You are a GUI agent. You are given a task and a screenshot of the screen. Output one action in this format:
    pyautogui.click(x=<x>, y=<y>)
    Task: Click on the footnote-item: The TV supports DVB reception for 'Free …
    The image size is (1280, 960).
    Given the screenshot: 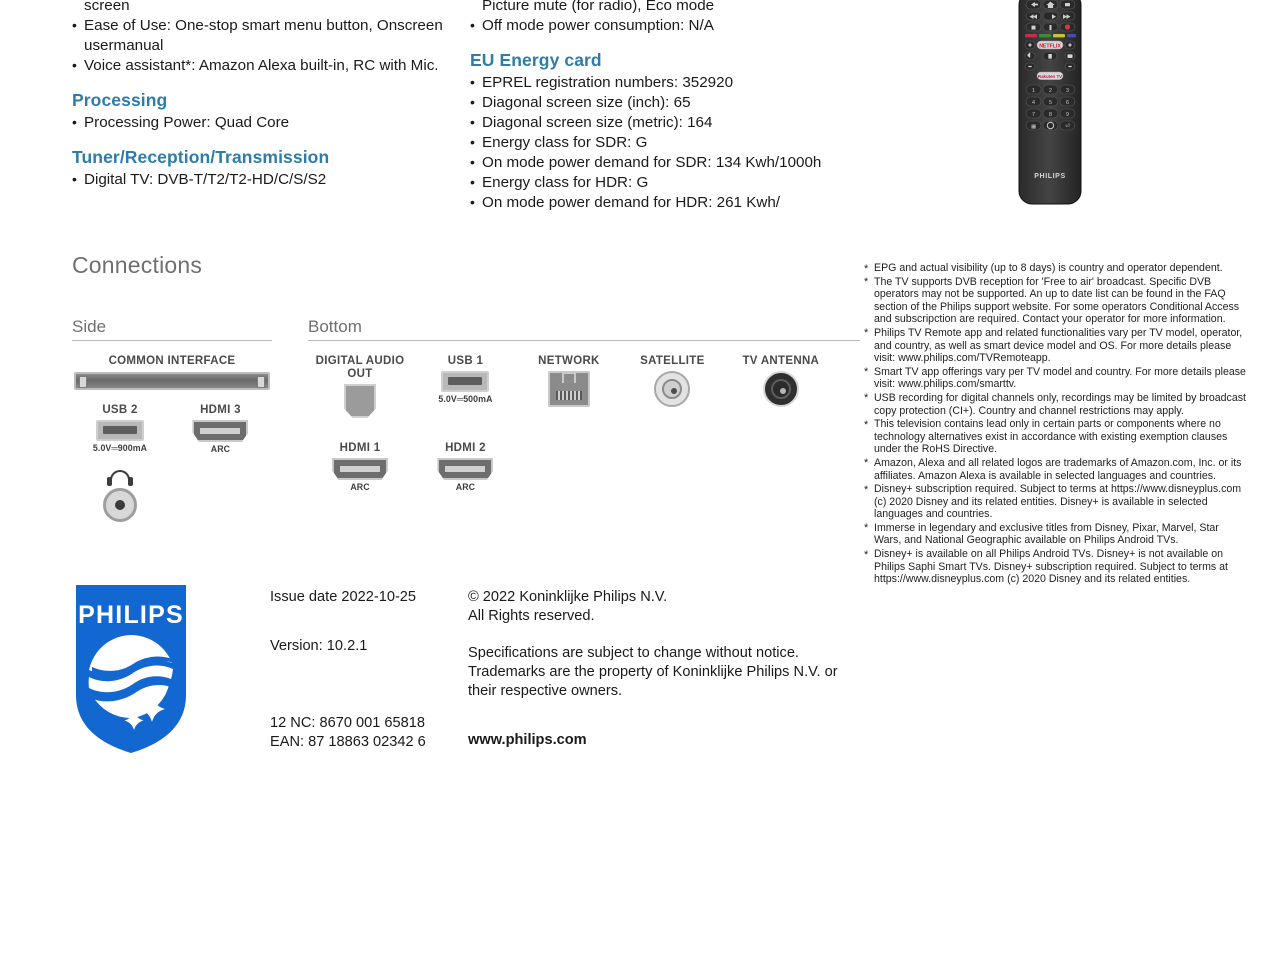 What is the action you would take?
    pyautogui.click(x=1055, y=301)
    